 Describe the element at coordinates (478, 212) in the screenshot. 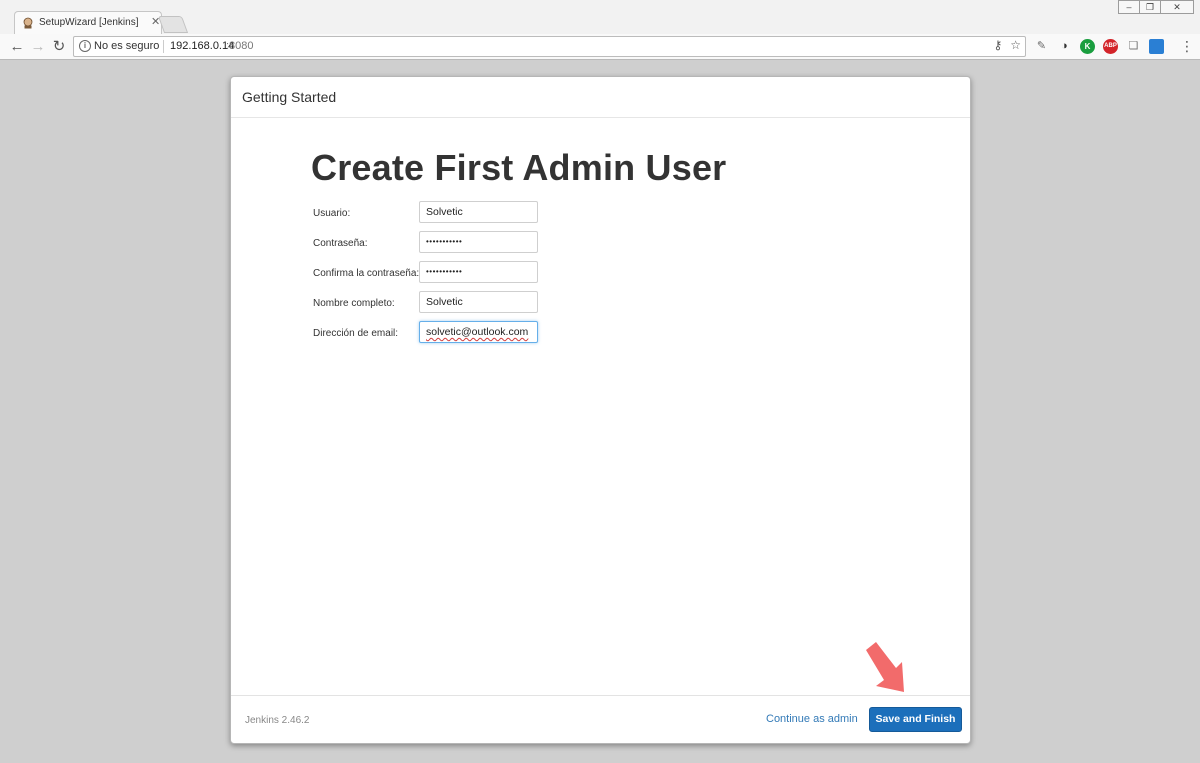

I see `username-input: Solvetic` at that location.